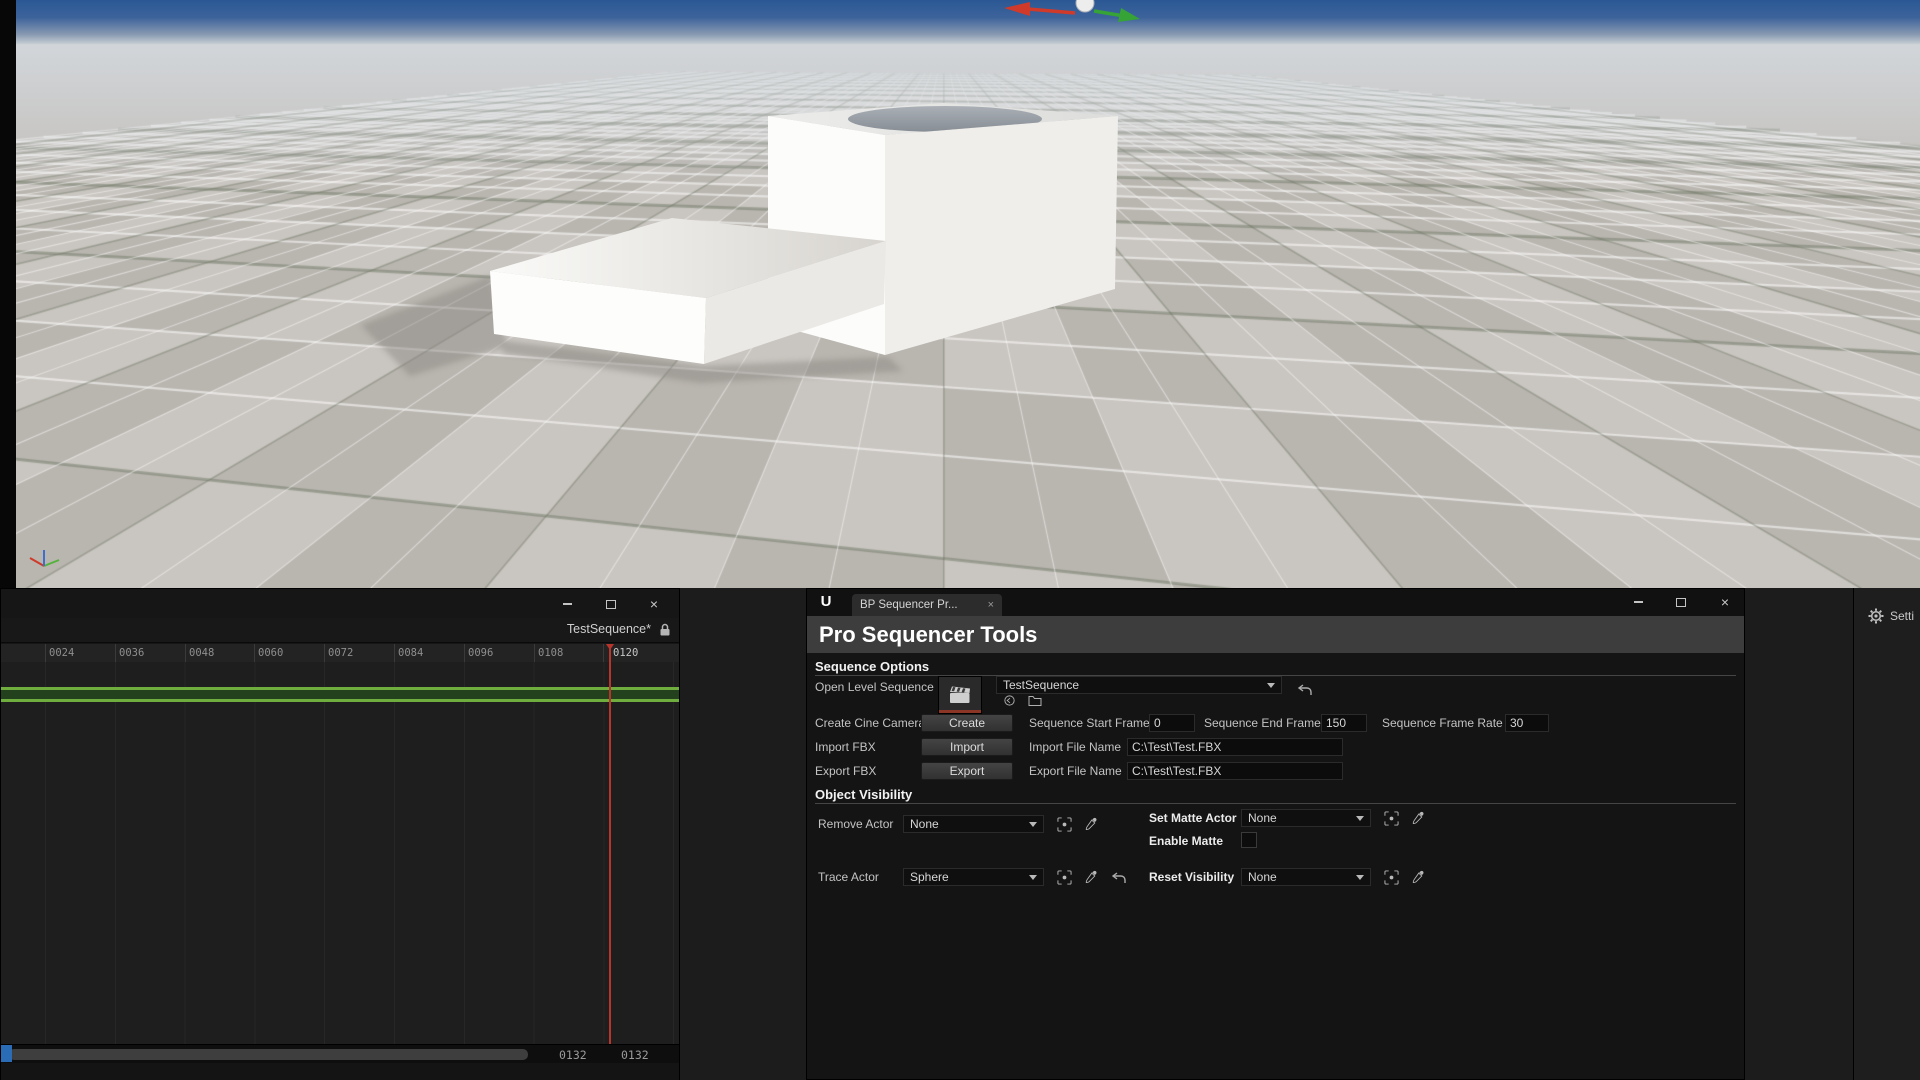 This screenshot has width=1920, height=1080. Describe the element at coordinates (62, 653) in the screenshot. I see `ruler-label: 0024` at that location.